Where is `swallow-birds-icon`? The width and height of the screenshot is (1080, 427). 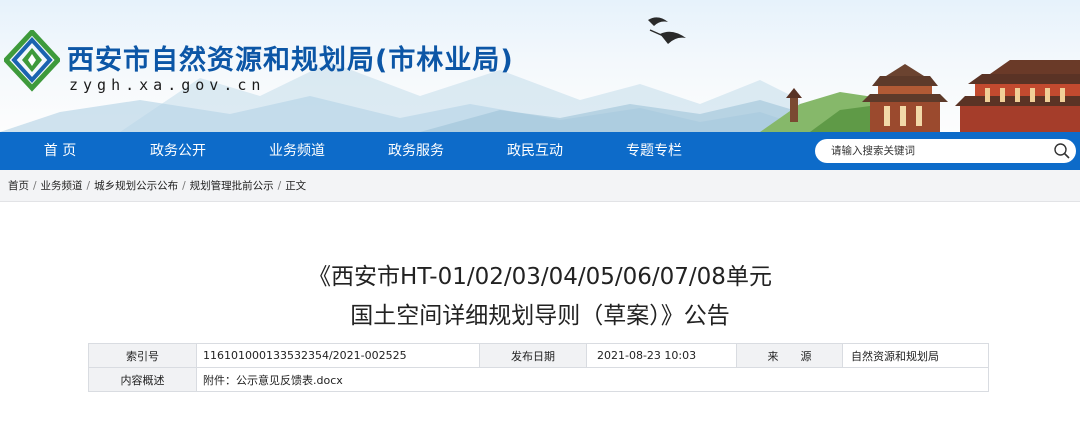 swallow-birds-icon is located at coordinates (667, 30).